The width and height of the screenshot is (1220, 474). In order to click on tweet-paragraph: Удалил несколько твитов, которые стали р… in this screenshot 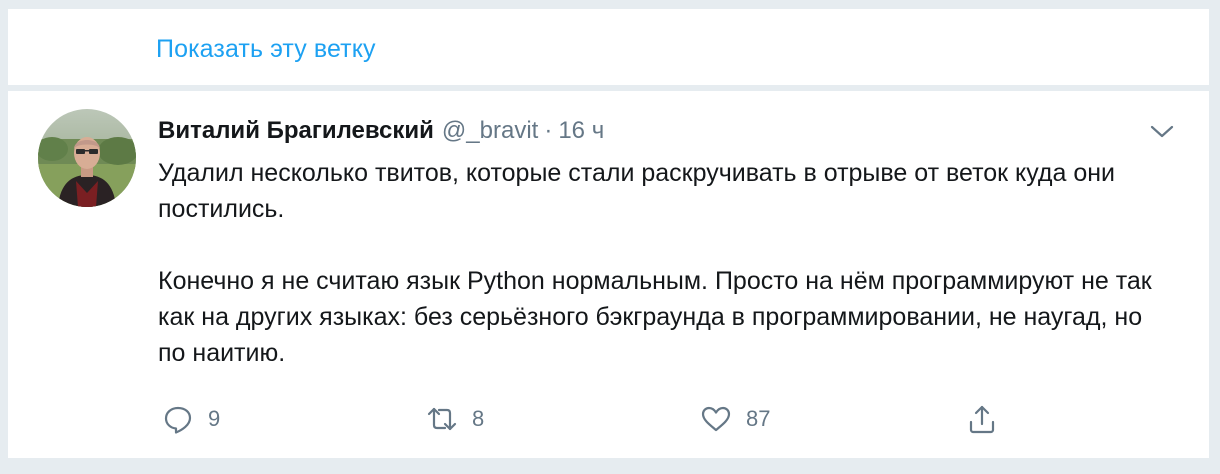, I will do `click(637, 191)`.